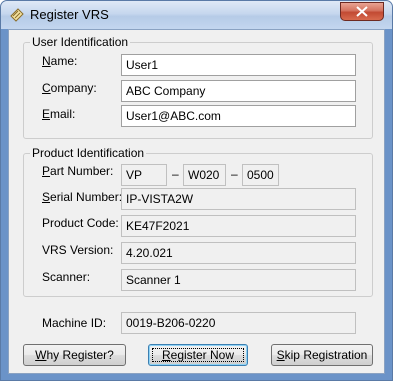  Describe the element at coordinates (82, 197) in the screenshot. I see `serial-number-label: Serial Number:` at that location.